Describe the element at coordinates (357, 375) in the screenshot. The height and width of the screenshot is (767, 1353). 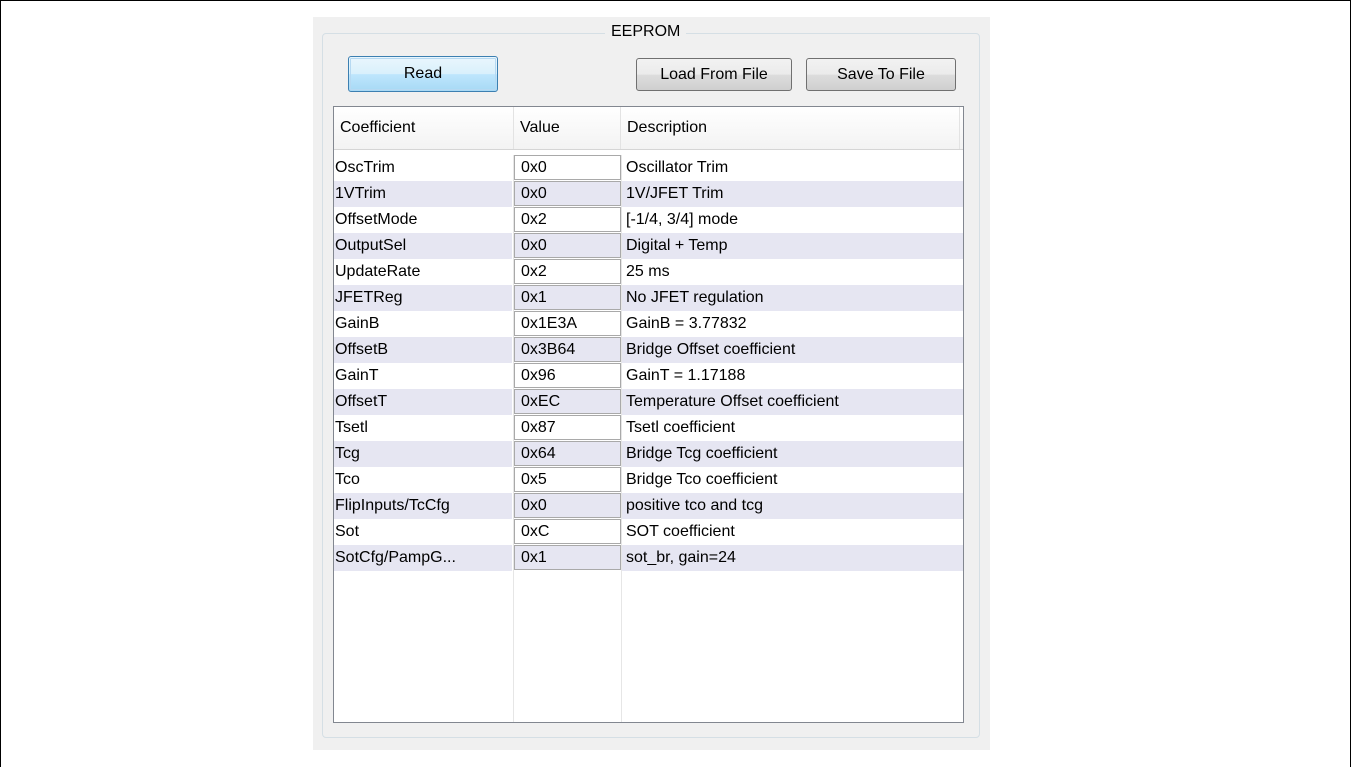
I see `coefficient-name: GainT` at that location.